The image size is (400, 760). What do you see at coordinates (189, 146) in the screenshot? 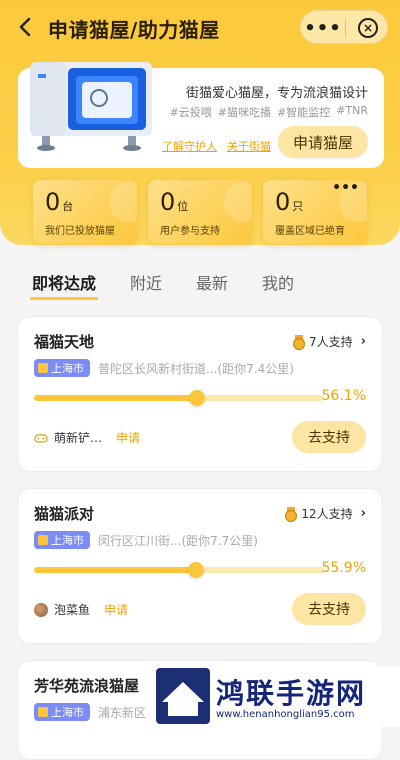
I see `guardian-link: 了解守护人` at bounding box center [189, 146].